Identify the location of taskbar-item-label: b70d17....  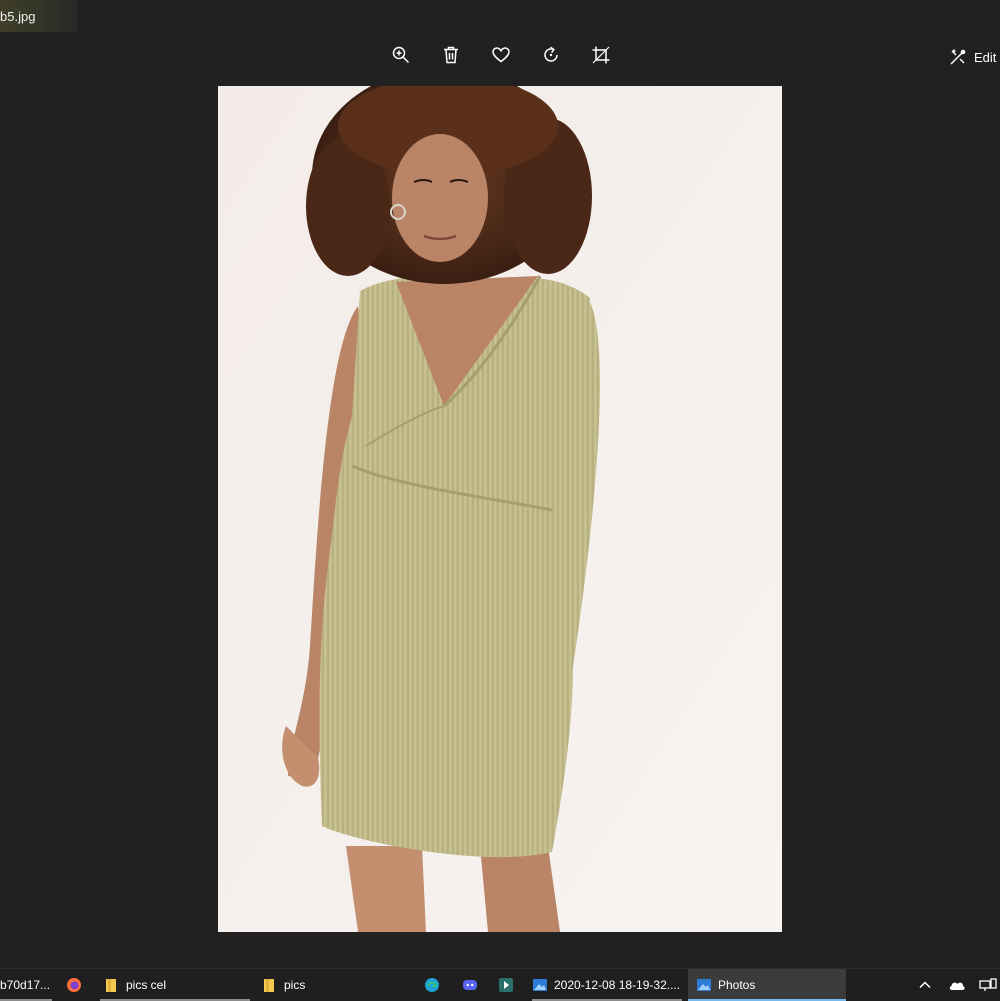
(25, 985).